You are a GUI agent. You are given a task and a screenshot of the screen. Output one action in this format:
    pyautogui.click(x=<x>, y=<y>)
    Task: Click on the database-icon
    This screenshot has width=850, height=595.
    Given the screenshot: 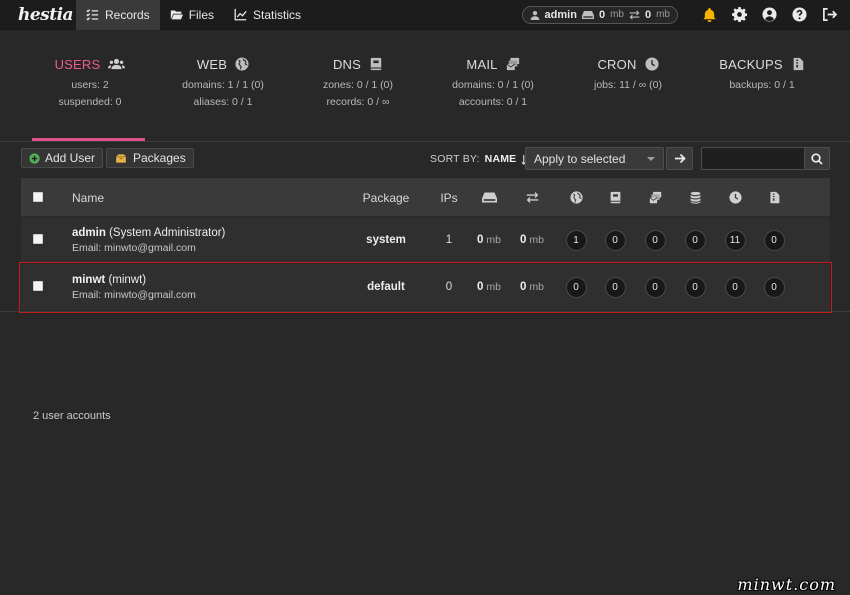 What is the action you would take?
    pyautogui.click(x=695, y=197)
    